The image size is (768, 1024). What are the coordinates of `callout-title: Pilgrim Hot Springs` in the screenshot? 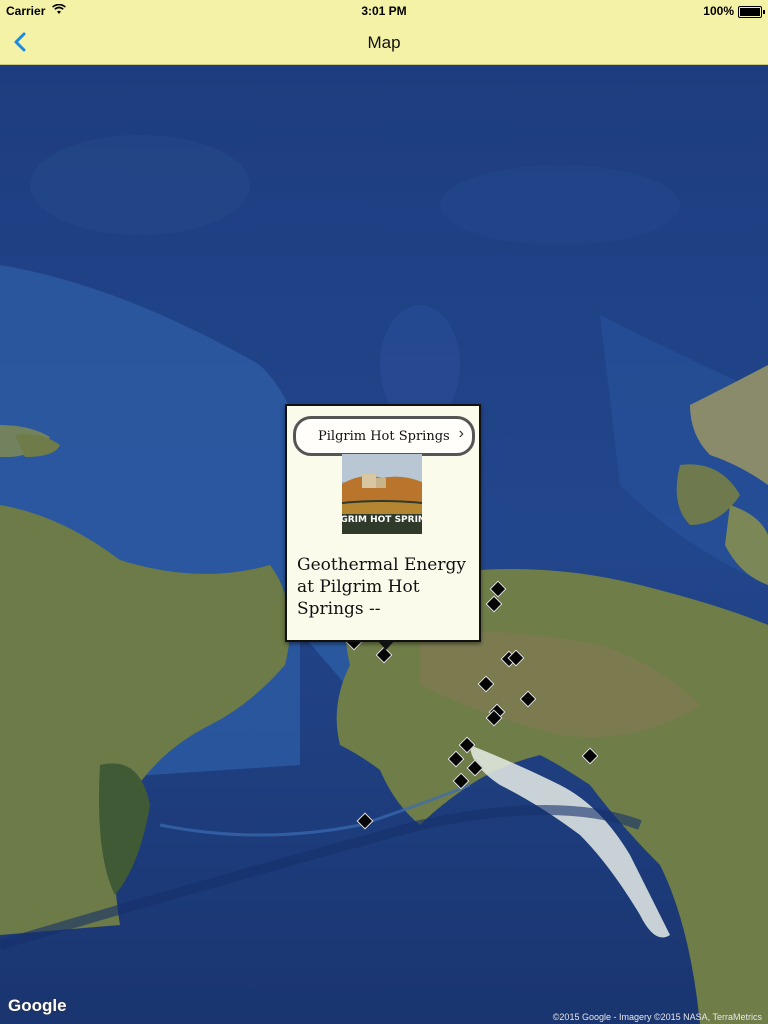 It's located at (384, 436).